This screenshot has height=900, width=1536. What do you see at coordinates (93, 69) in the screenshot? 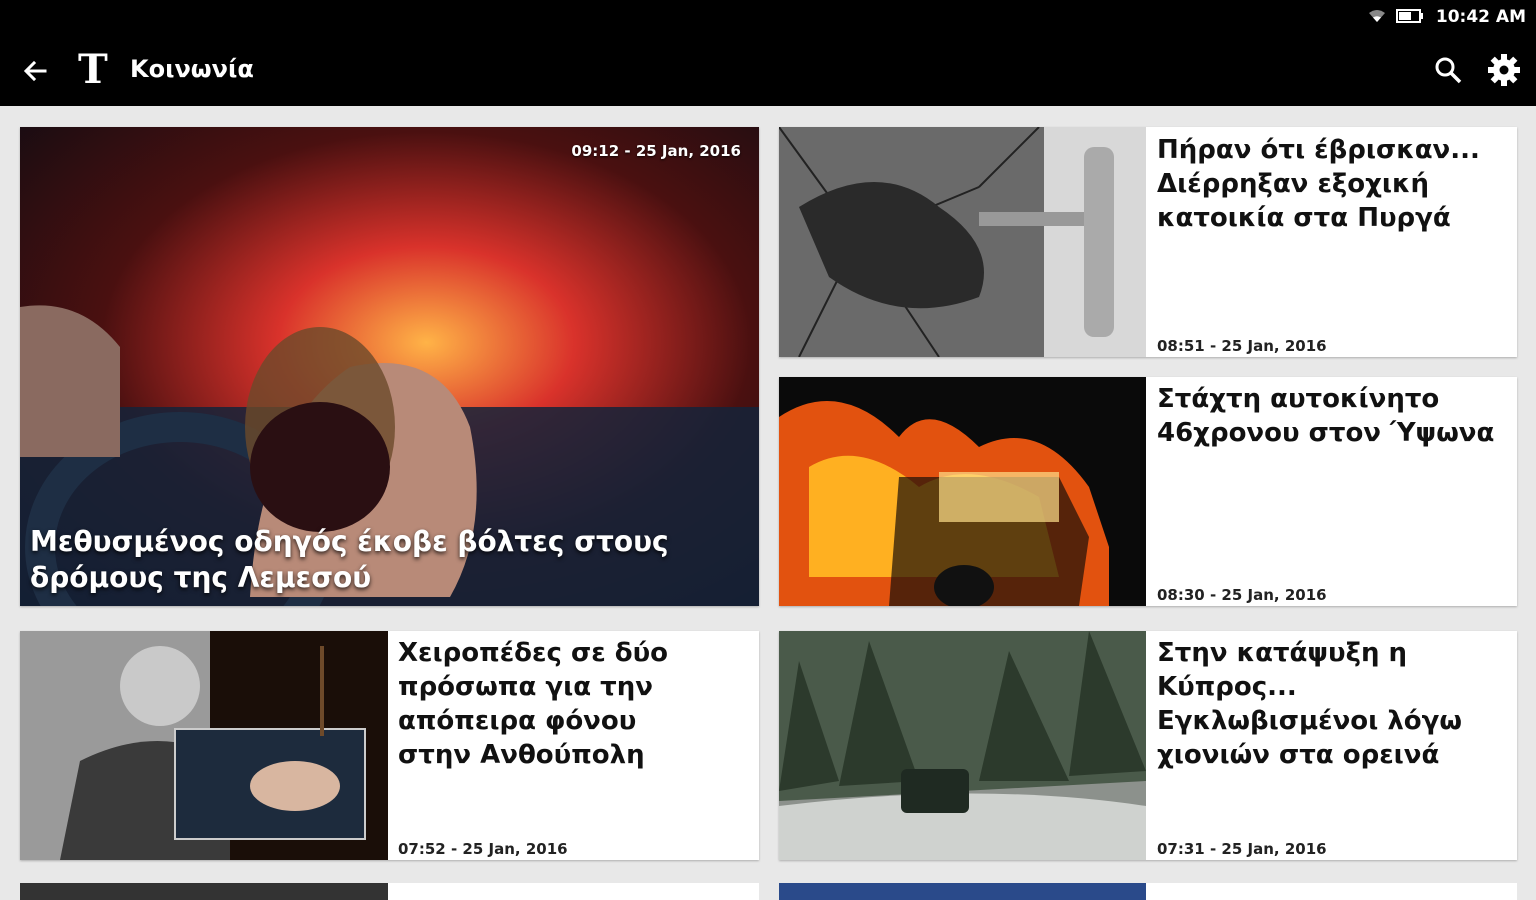
I see `app-logo: T` at bounding box center [93, 69].